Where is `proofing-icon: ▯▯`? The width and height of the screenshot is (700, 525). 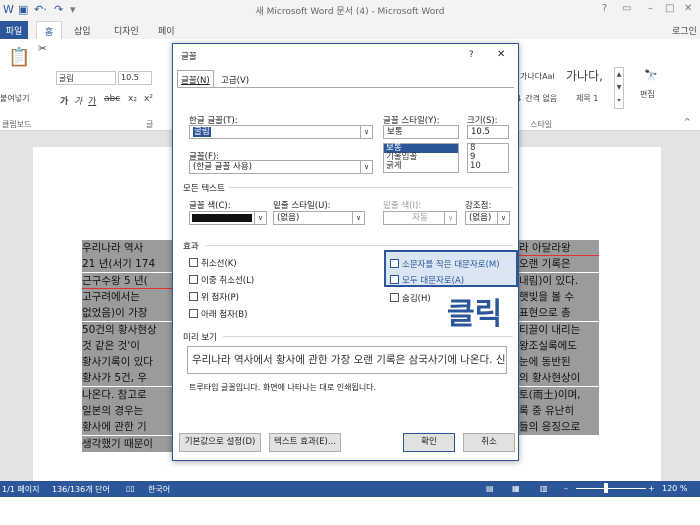 proofing-icon: ▯▯ is located at coordinates (130, 488).